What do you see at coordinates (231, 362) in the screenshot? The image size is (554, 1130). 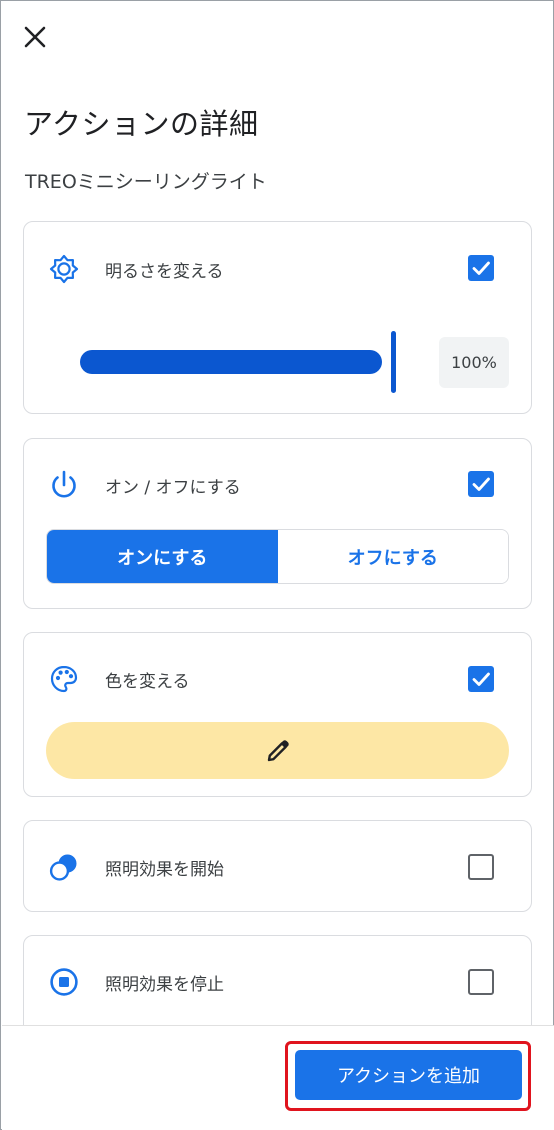 I see `brightness-slider-track` at bounding box center [231, 362].